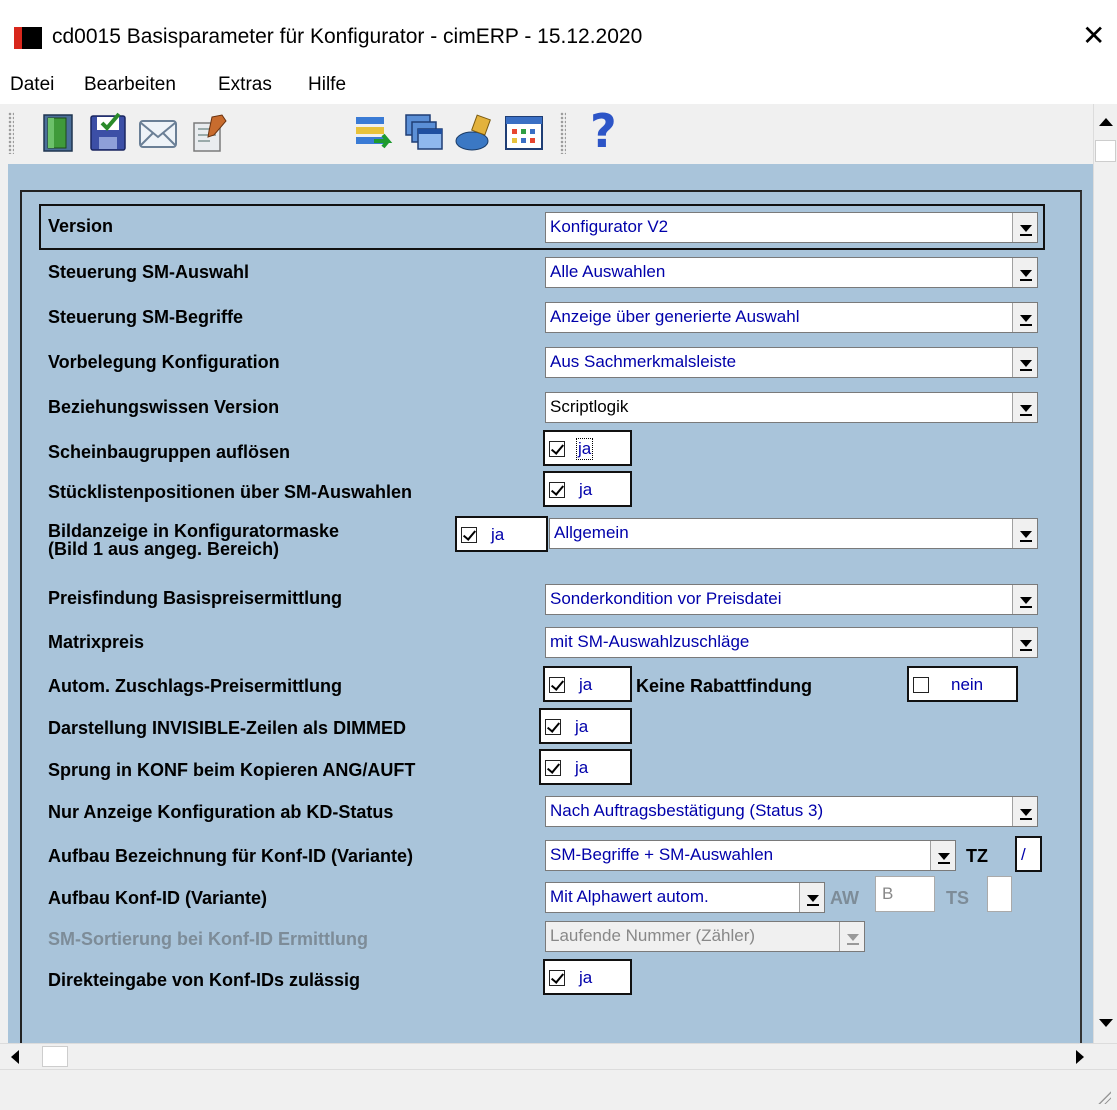  What do you see at coordinates (28, 38) in the screenshot?
I see `app-logo-icon` at bounding box center [28, 38].